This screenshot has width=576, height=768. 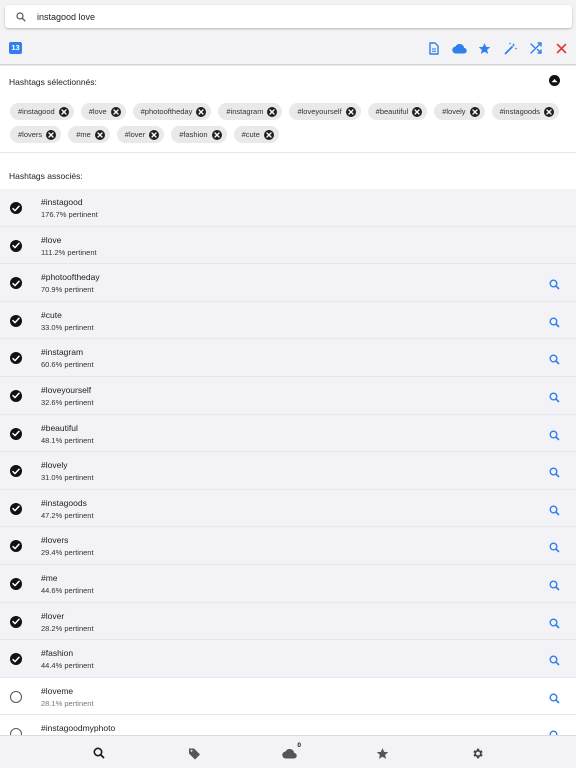 I want to click on relevance-text: 33.0% pertinent, so click(x=67, y=327).